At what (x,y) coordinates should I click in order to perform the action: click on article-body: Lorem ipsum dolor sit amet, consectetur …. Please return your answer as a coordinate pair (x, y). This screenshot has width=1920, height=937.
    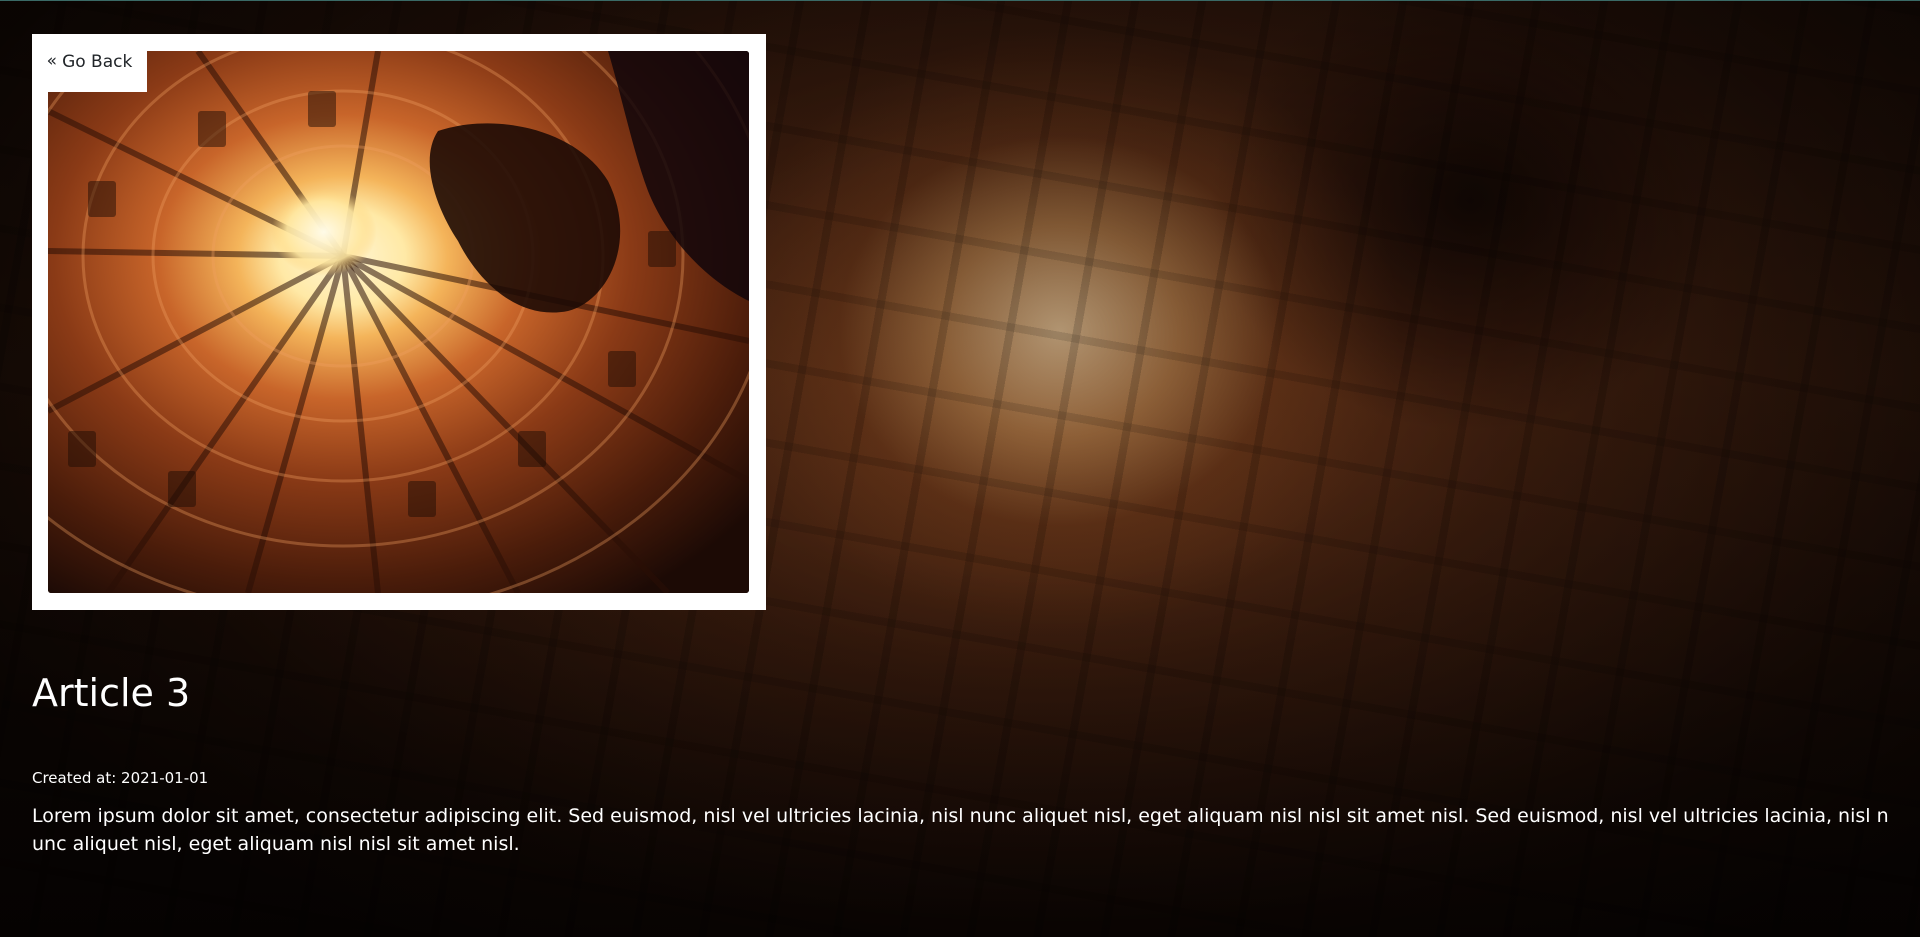
    Looking at the image, I should click on (960, 830).